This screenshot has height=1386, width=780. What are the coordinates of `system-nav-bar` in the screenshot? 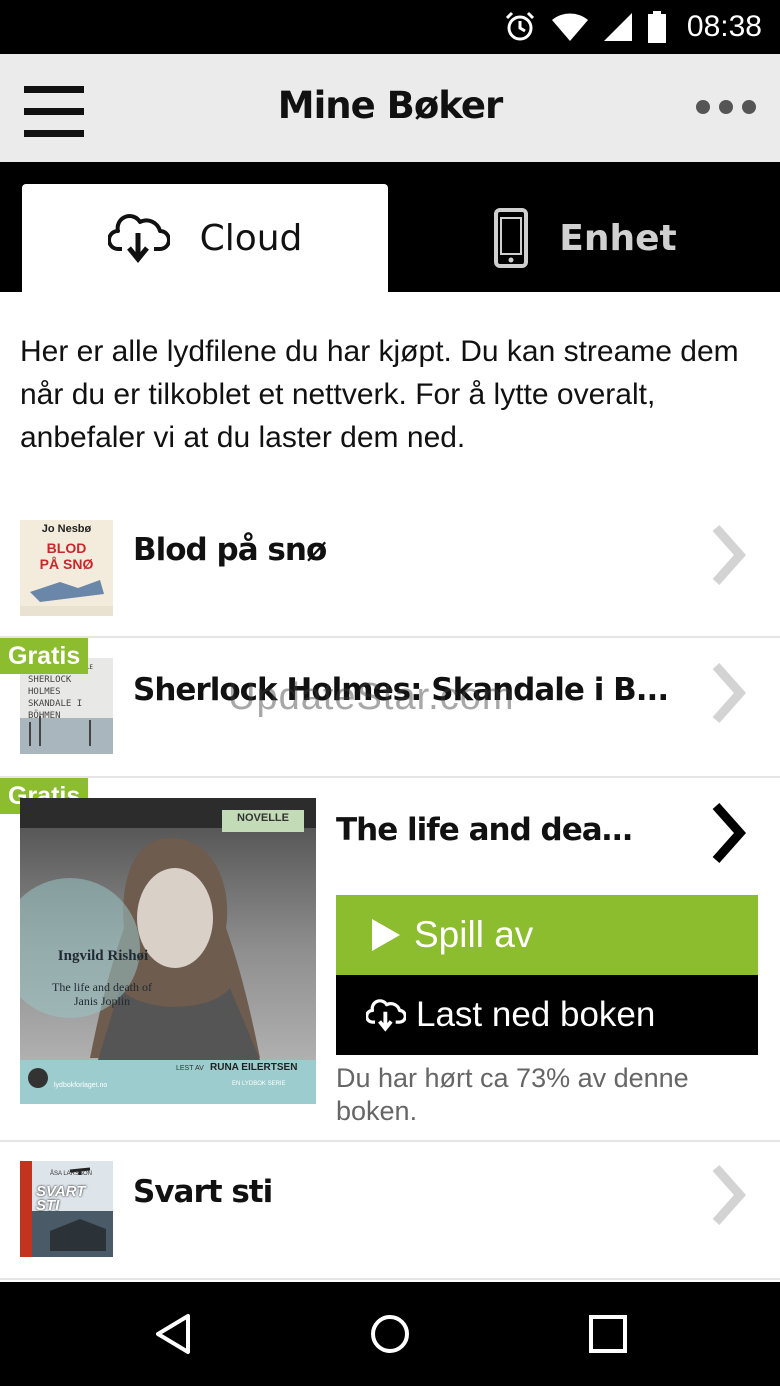 It's located at (390, 1334).